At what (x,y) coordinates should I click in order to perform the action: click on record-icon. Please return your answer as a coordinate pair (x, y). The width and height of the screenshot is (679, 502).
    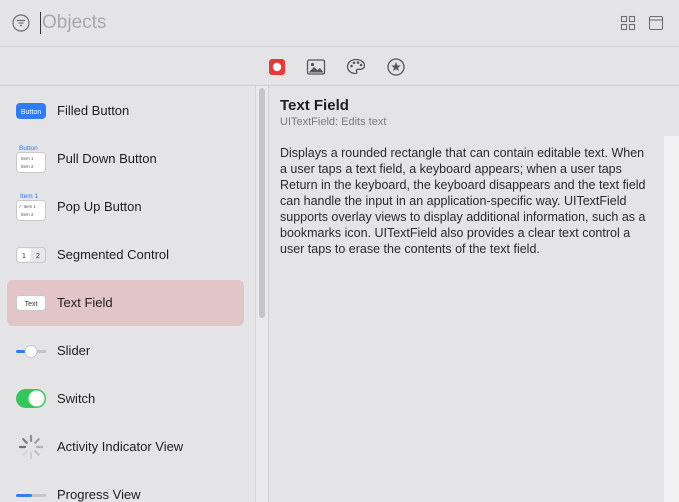
    Looking at the image, I should click on (277, 67).